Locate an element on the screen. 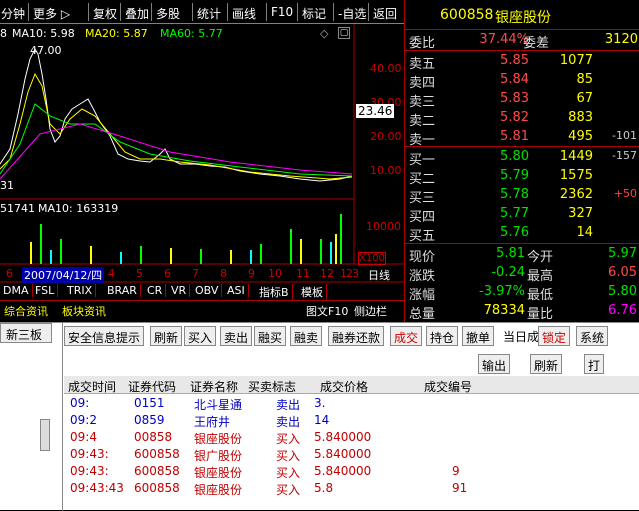  ask-row: 卖四 5.84 85 is located at coordinates (522, 81).